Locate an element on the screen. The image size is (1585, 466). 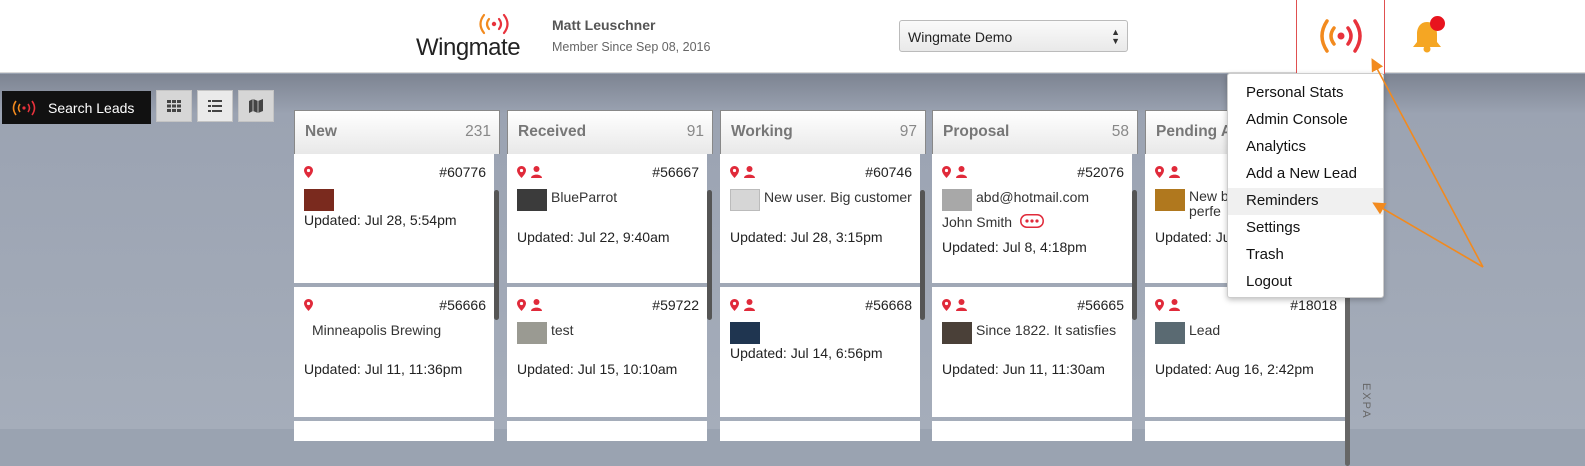
menu-item-add-new-lead: Add a New Lead is located at coordinates (1305, 174).